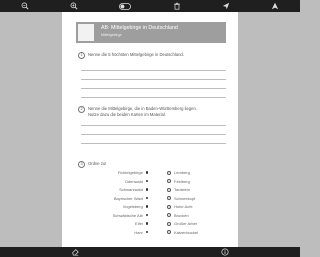  What do you see at coordinates (73, 6) in the screenshot?
I see `zoom-in-icon` at bounding box center [73, 6].